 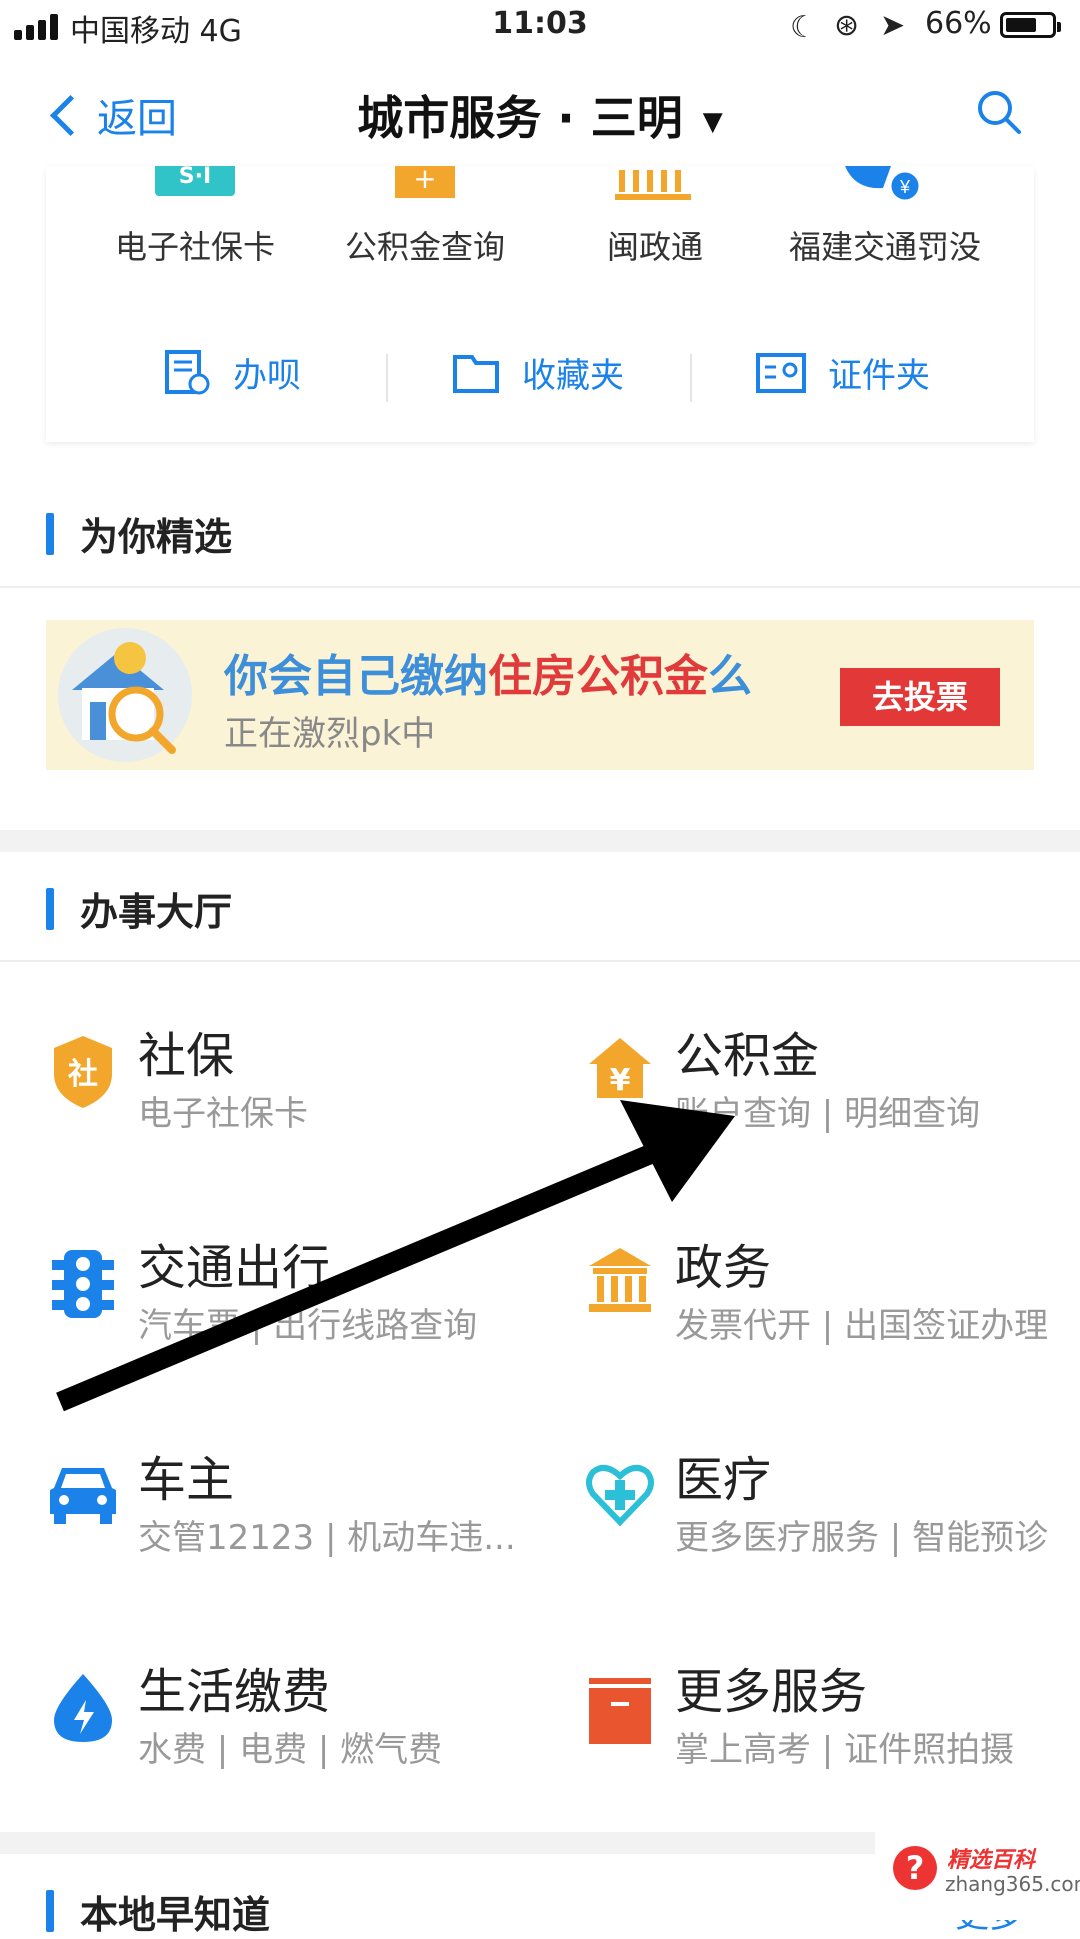 What do you see at coordinates (828, 1114) in the screenshot?
I see `service-desc: 账户查询 | 明细查询` at bounding box center [828, 1114].